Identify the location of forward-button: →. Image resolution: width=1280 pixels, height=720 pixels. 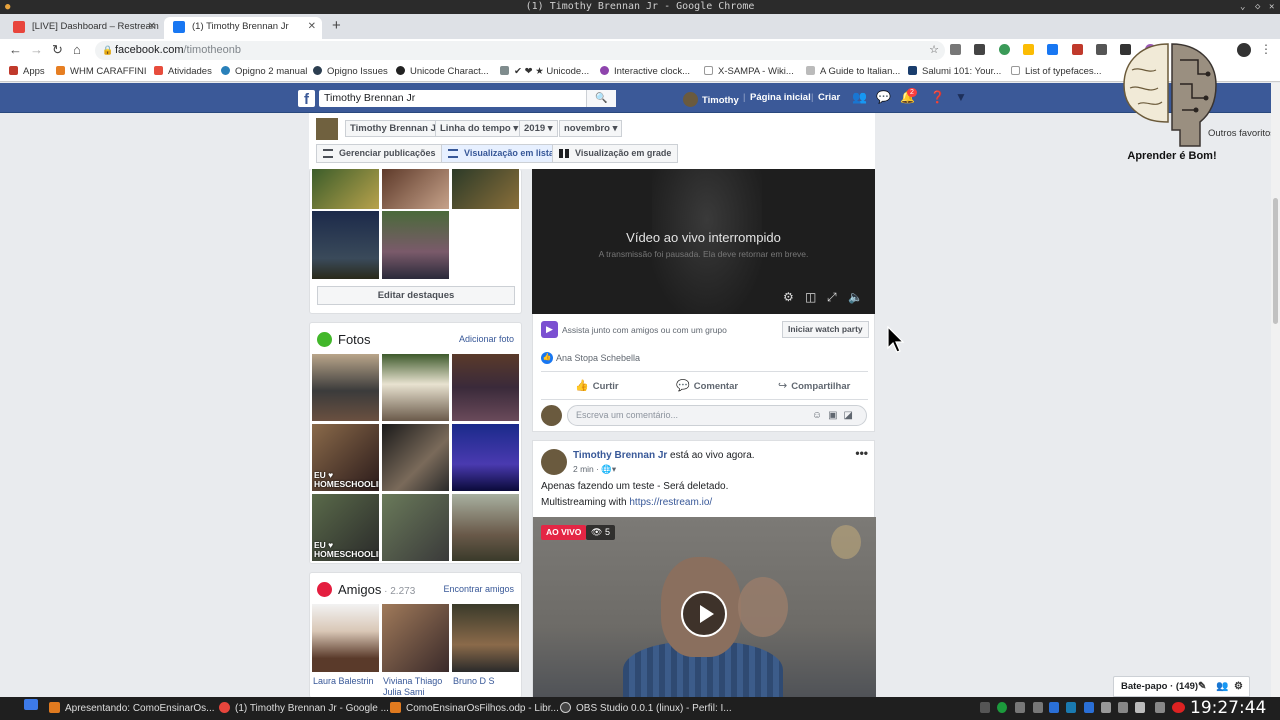
(36, 49).